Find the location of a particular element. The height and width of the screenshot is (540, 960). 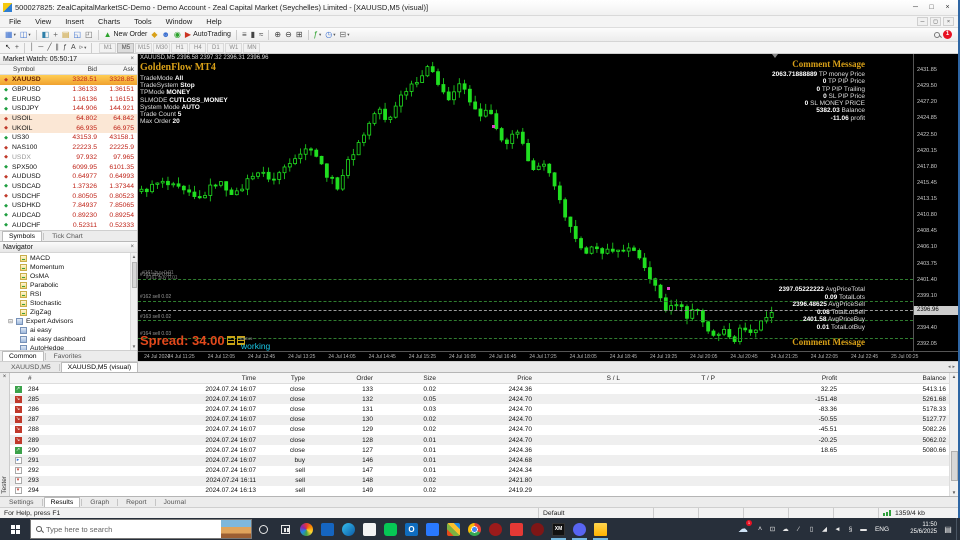

column-header-price: Price is located at coordinates (484, 378).